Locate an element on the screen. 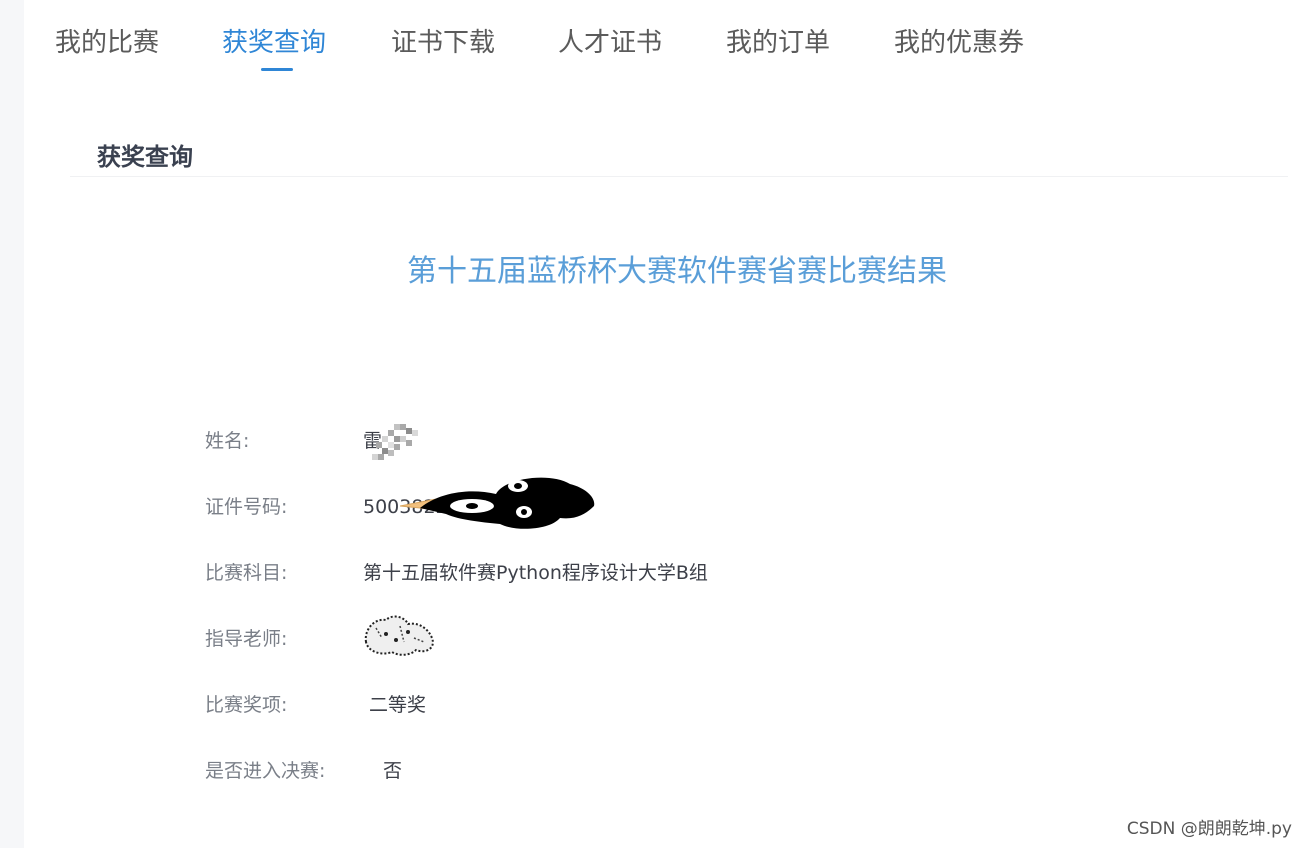 Image resolution: width=1306 pixels, height=848 pixels. tab-my-competitions: 我的比赛 is located at coordinates (107, 43).